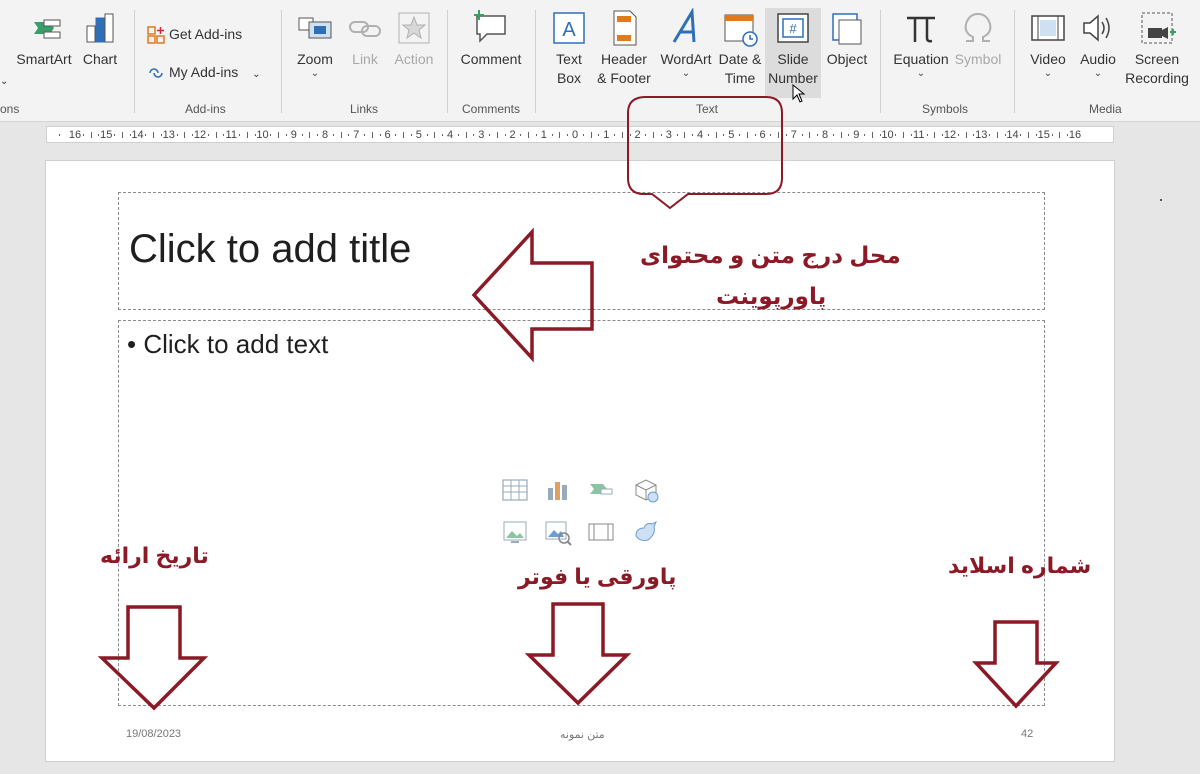 This screenshot has height=774, width=1200. Describe the element at coordinates (770, 255) in the screenshot. I see `content-area-annotation-line1: محل درج متن و محتوای` at that location.